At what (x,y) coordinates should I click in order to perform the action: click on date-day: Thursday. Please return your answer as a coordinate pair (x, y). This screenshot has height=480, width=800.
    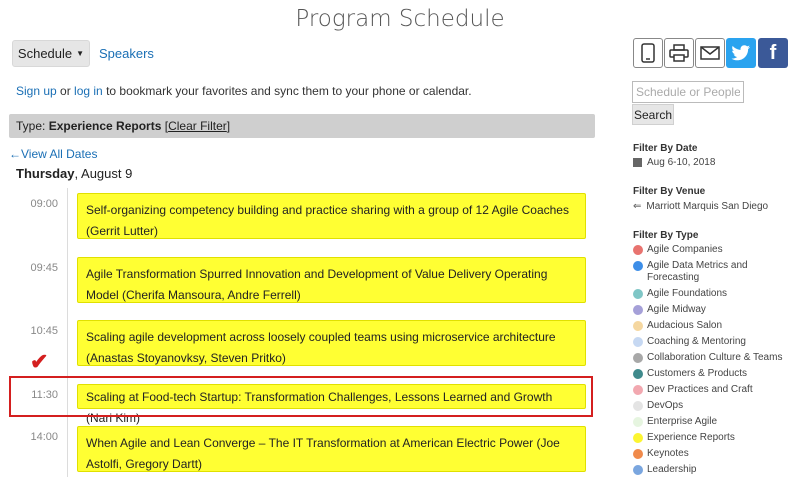
    Looking at the image, I should click on (45, 173).